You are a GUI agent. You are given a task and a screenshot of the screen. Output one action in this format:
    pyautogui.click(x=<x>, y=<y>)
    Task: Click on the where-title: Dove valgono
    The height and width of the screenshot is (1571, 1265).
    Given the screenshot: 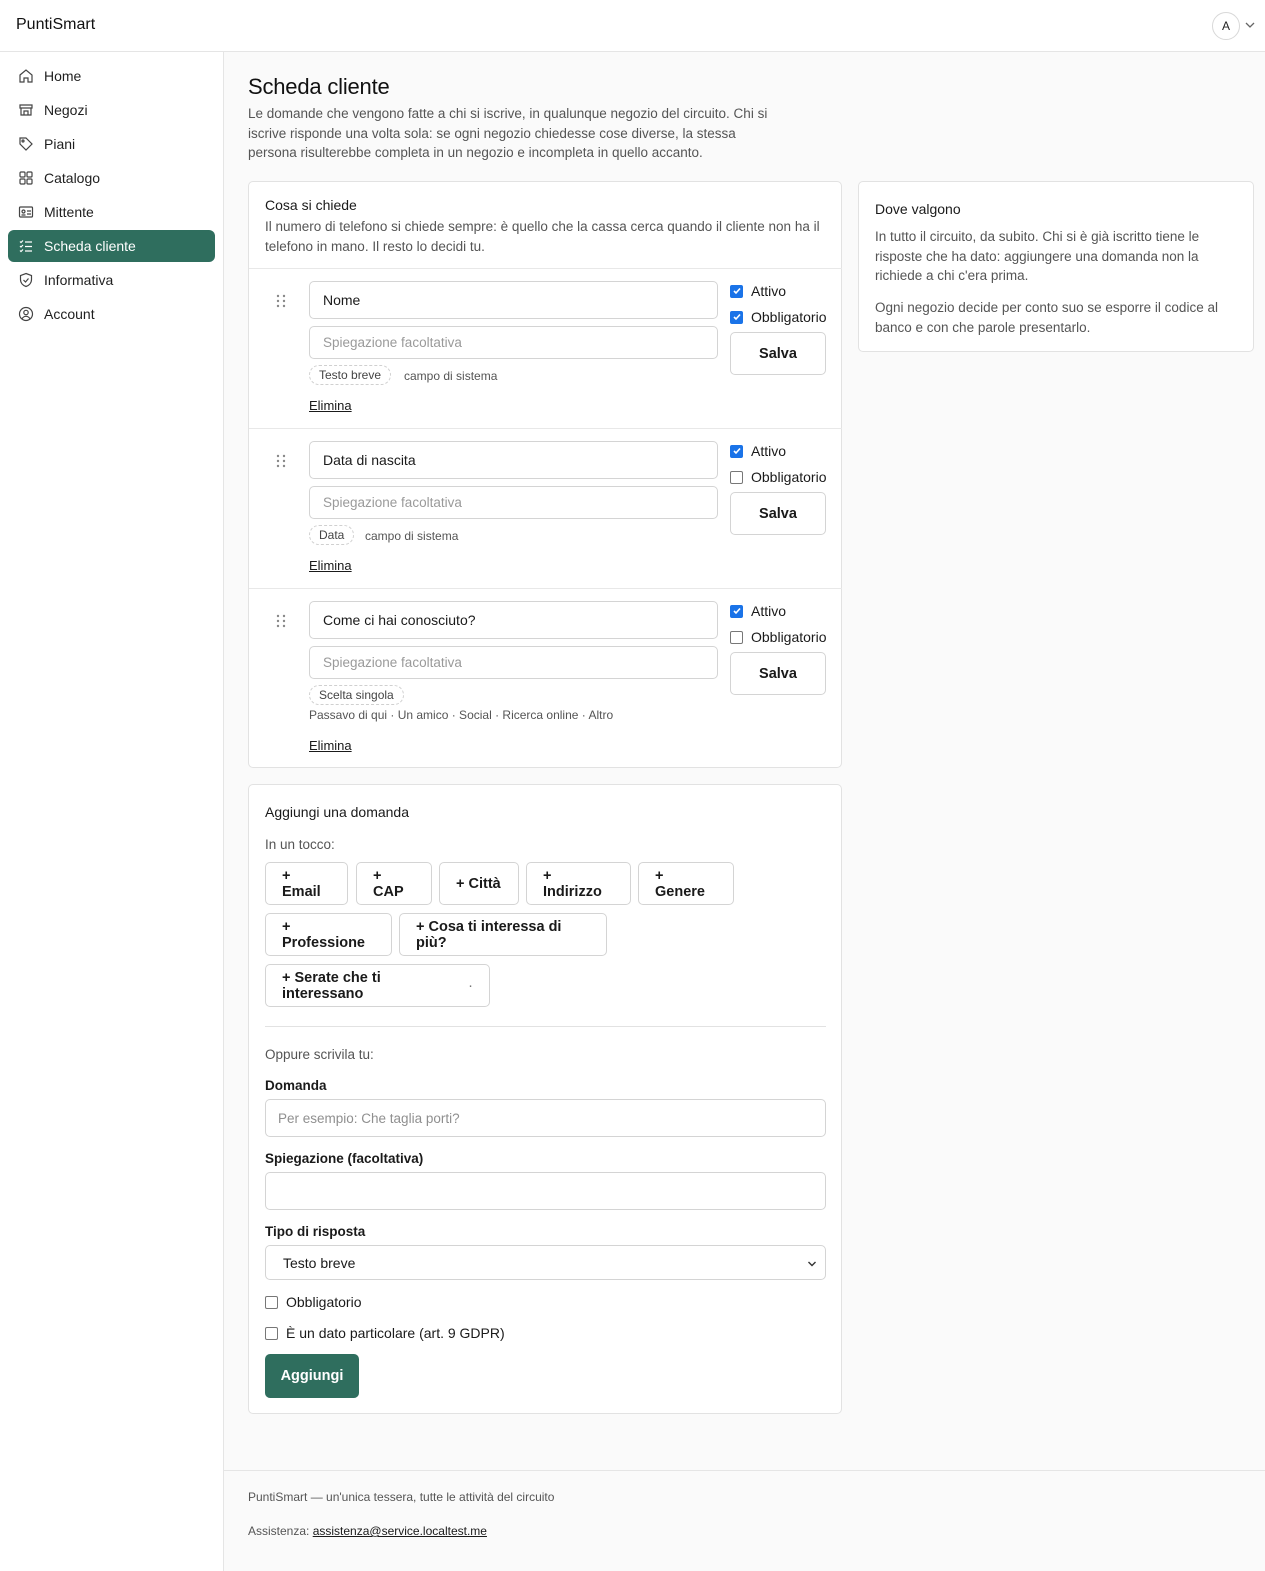 What is the action you would take?
    pyautogui.click(x=918, y=209)
    